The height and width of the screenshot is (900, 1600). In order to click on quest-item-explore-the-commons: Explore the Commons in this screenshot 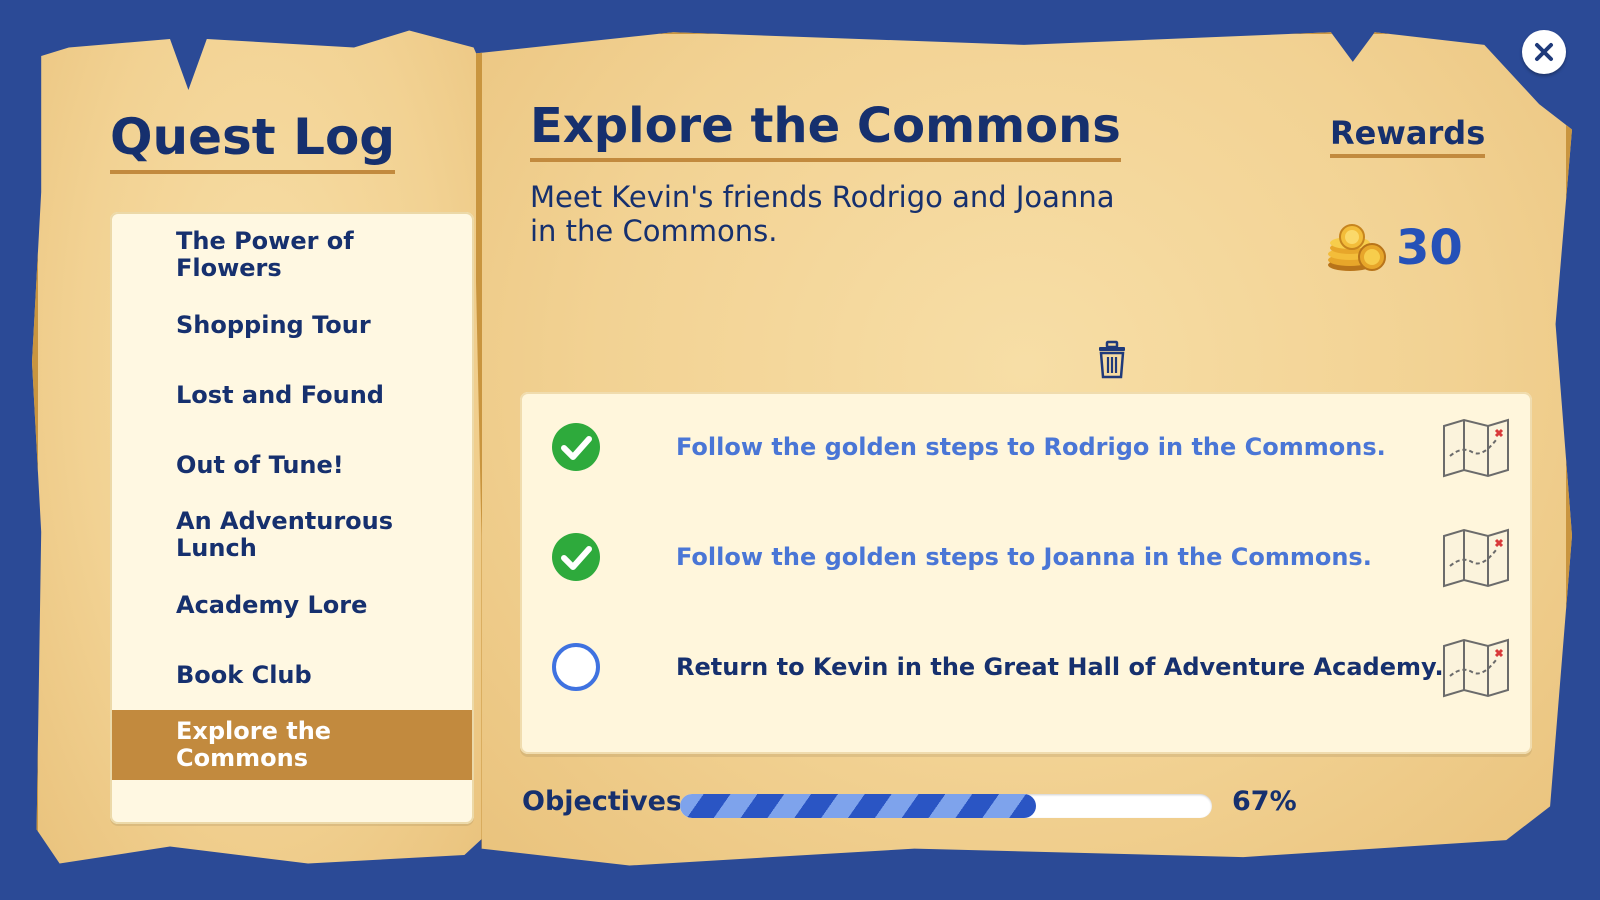, I will do `click(292, 745)`.